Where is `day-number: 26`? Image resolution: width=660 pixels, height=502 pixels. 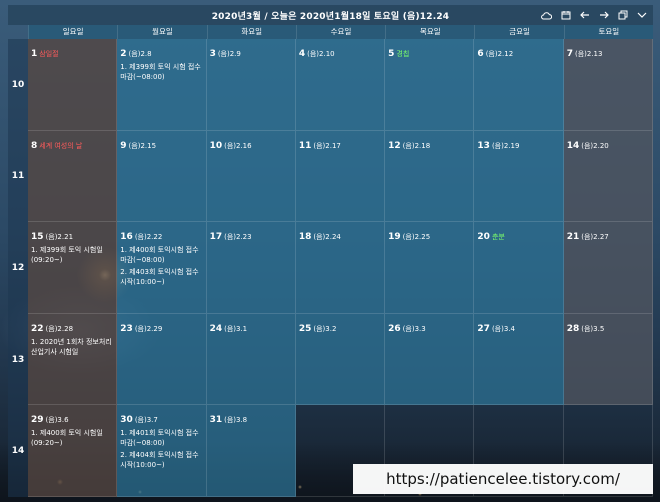
day-number: 26 is located at coordinates (394, 328).